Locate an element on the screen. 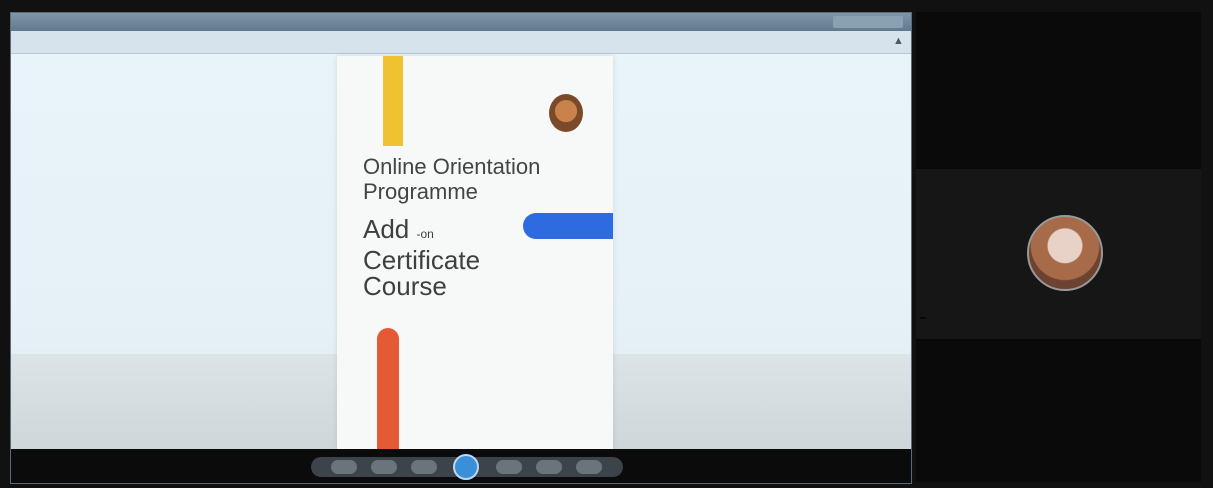 The height and width of the screenshot is (488, 1213). pin-icon: ▲ is located at coordinates (898, 41).